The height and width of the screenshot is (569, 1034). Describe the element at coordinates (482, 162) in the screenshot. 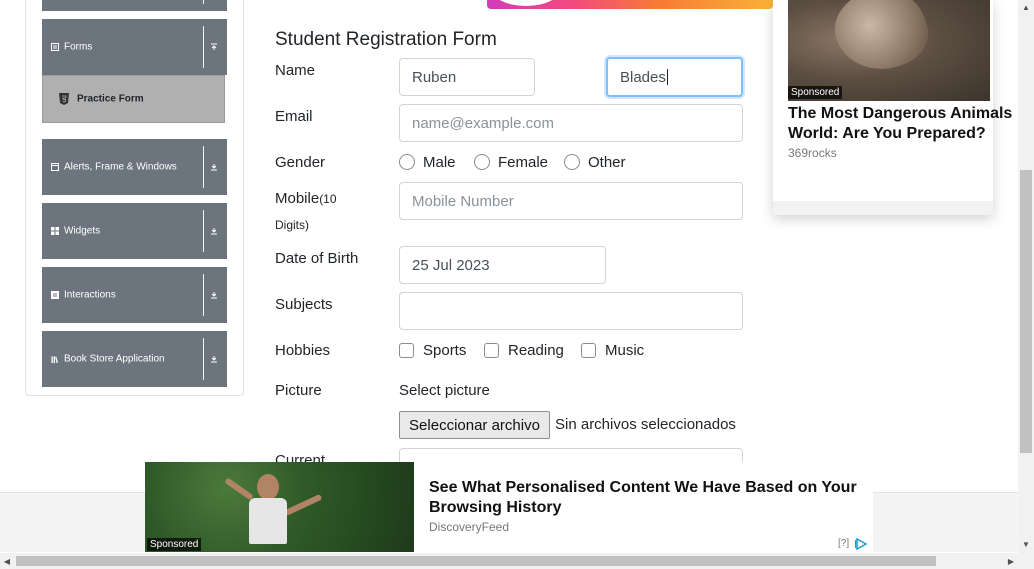

I see `gender-female-radio` at that location.